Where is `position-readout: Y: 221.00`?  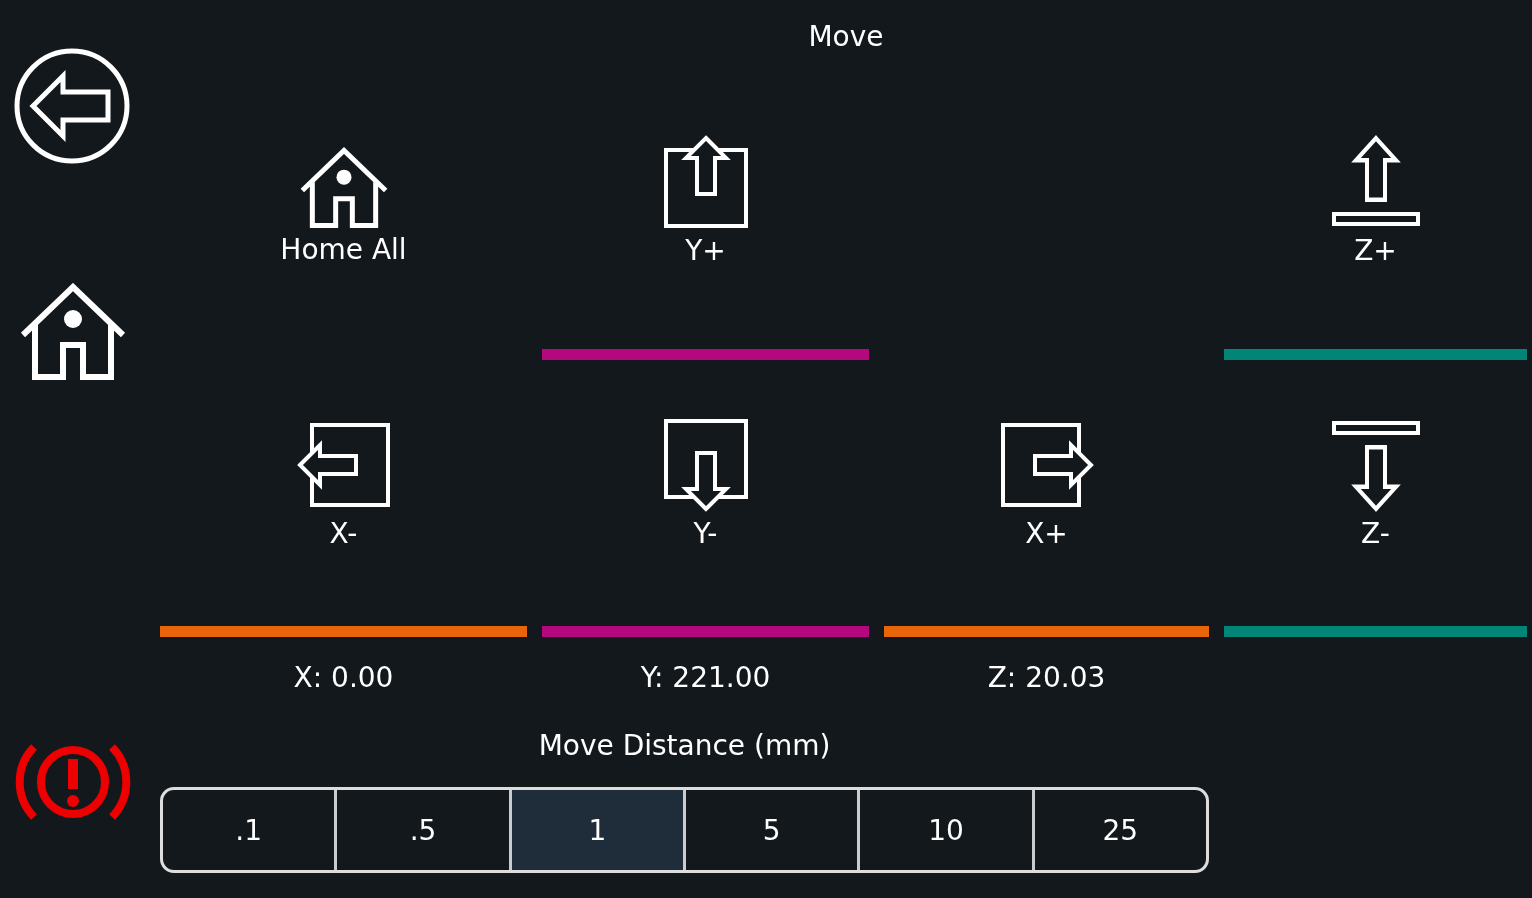
position-readout: Y: 221.00 is located at coordinates (705, 677).